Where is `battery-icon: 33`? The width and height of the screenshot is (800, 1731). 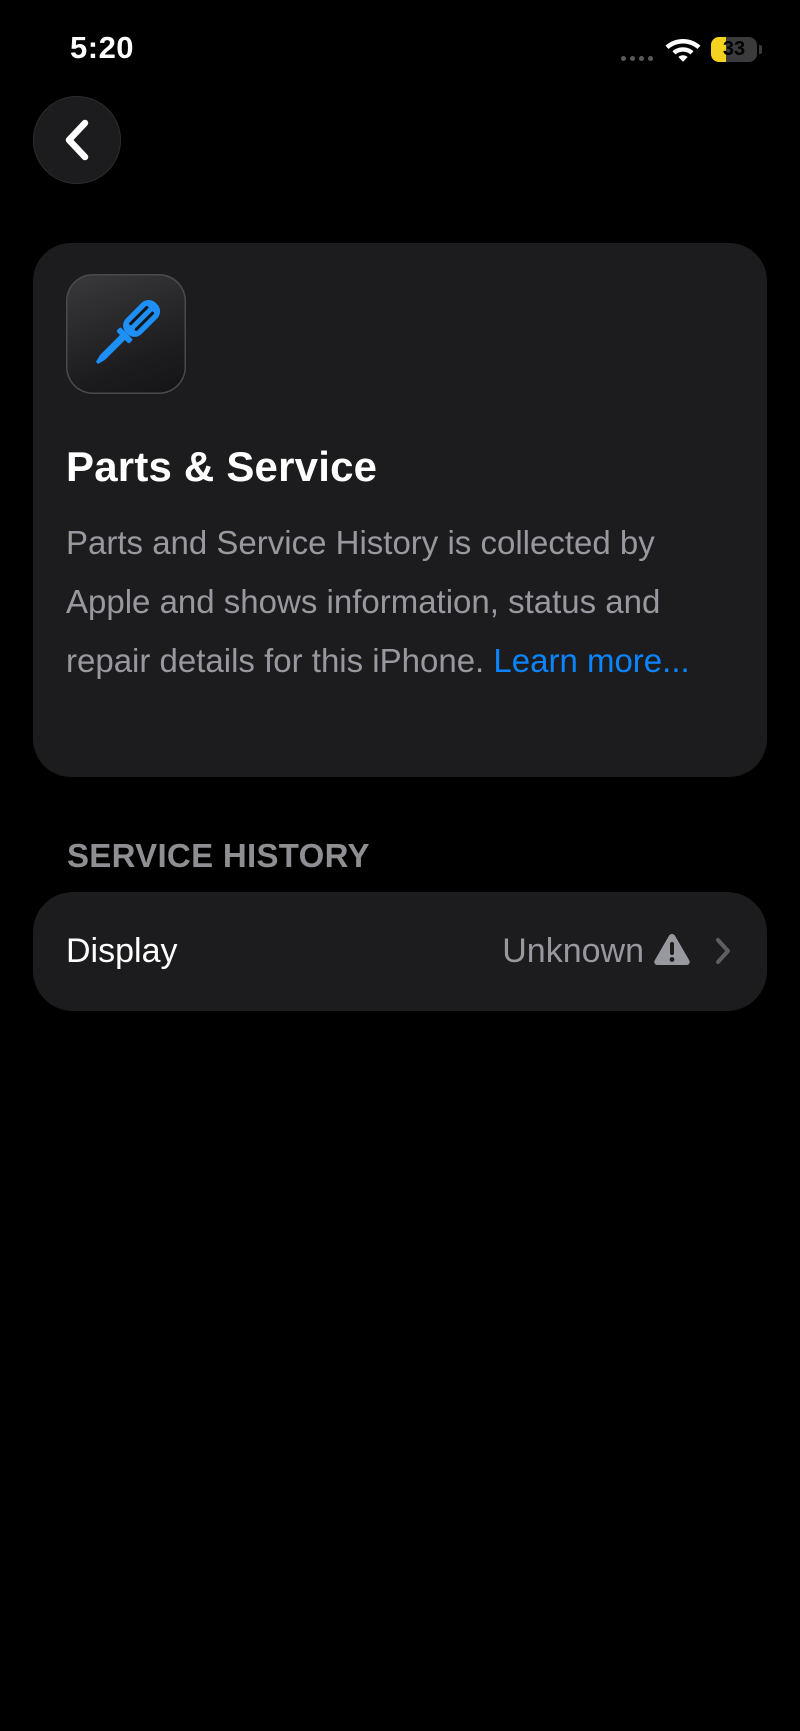 battery-icon: 33 is located at coordinates (734, 49).